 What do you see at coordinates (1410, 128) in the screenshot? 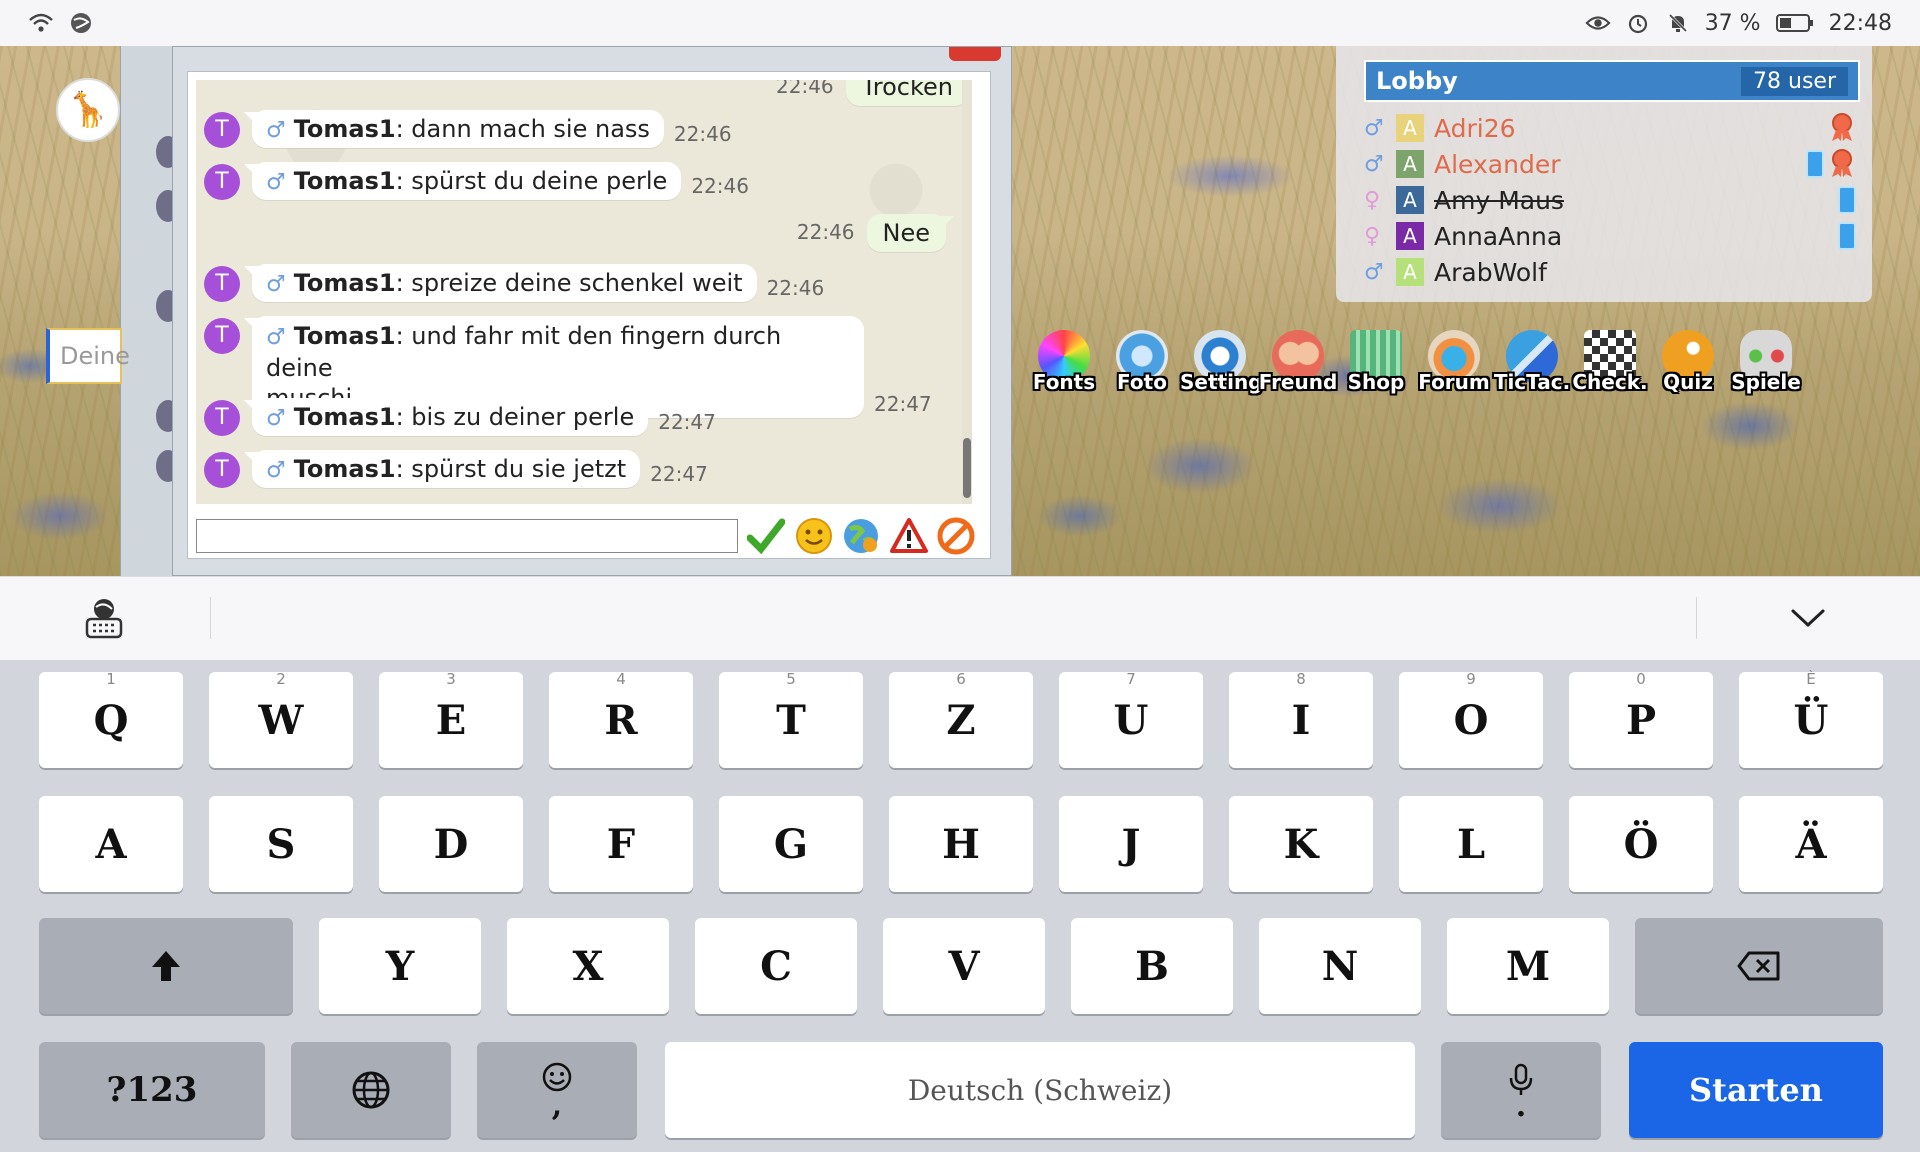
I see `user-letter: A` at bounding box center [1410, 128].